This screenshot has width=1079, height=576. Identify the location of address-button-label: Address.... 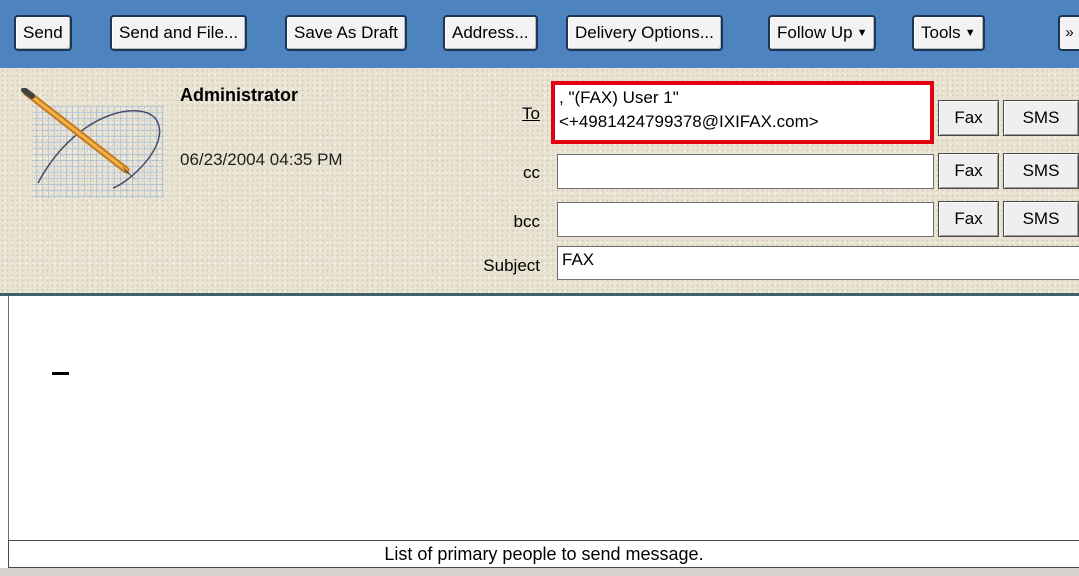
(490, 32).